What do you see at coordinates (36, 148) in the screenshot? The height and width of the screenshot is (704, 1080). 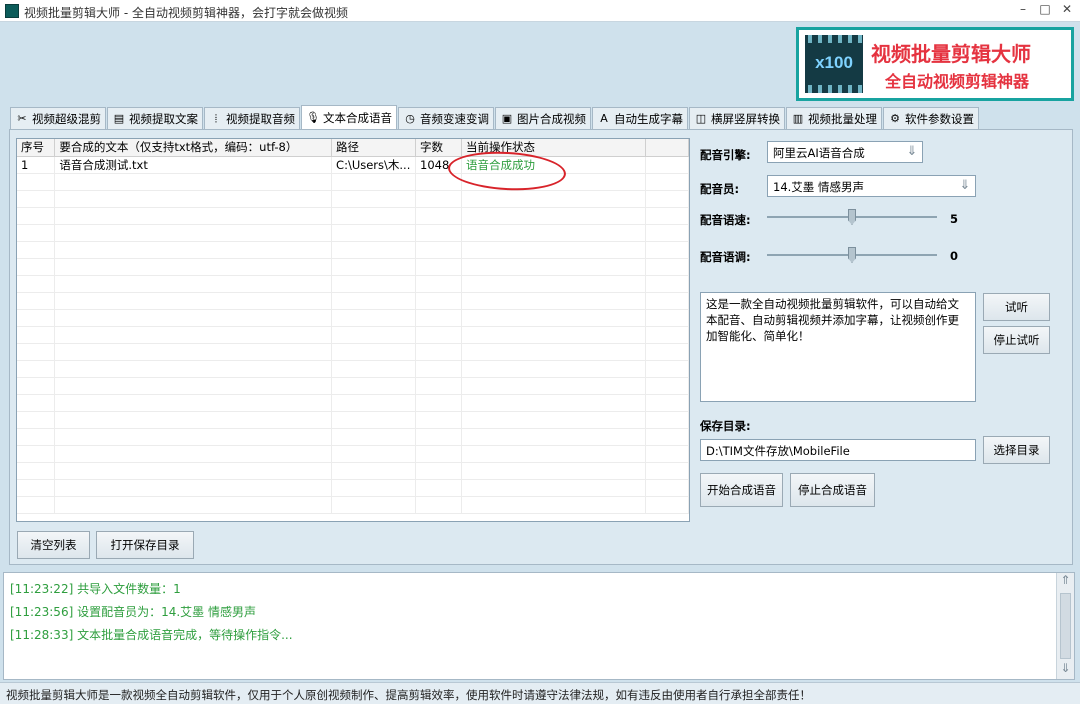 I see `col-header-index: 序号` at bounding box center [36, 148].